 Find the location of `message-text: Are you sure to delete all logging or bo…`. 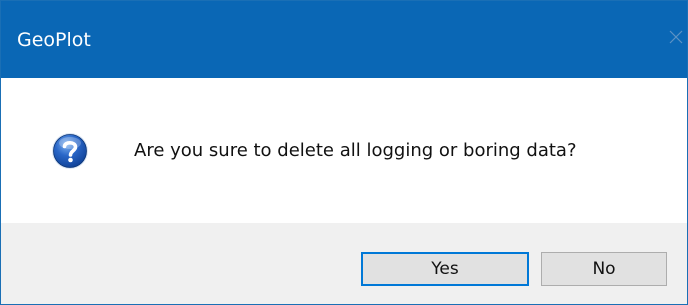

message-text: Are you sure to delete all logging or bo… is located at coordinates (355, 150).